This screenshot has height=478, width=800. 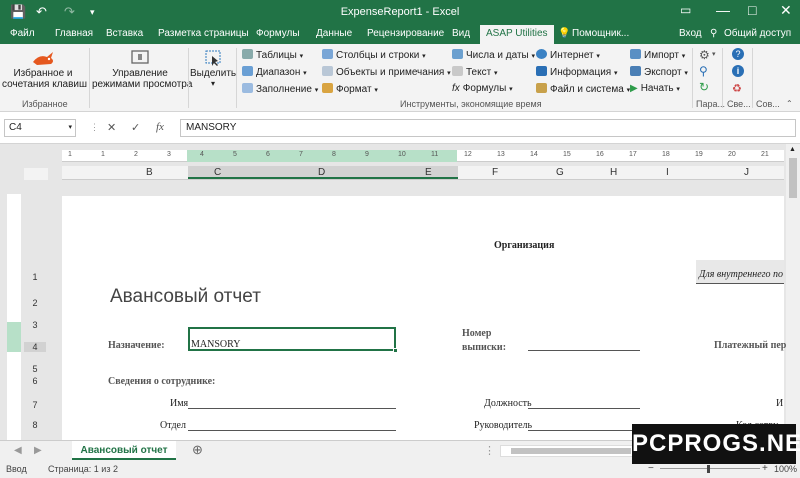 What do you see at coordinates (740, 272) in the screenshot?
I see `internal-use-box: Для внутреннего по` at bounding box center [740, 272].